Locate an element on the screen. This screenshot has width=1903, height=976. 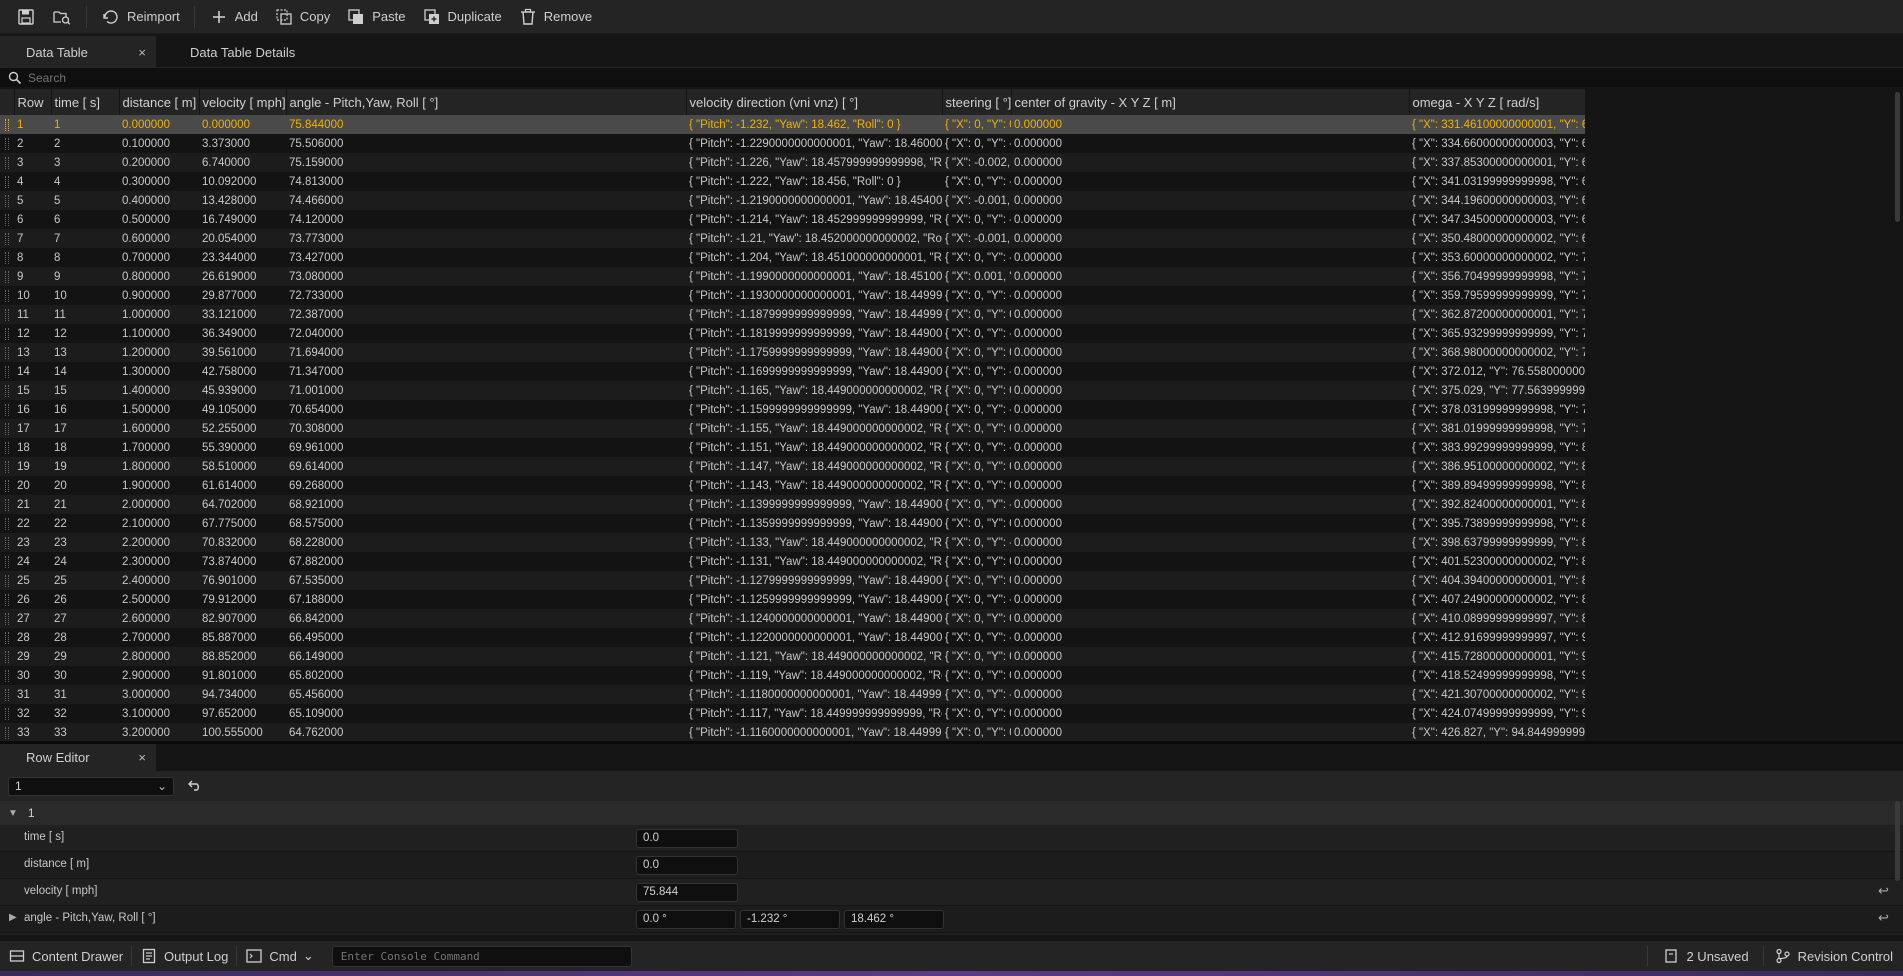
column-header: omega - X Y Z [ rad/s] is located at coordinates (1497, 102).